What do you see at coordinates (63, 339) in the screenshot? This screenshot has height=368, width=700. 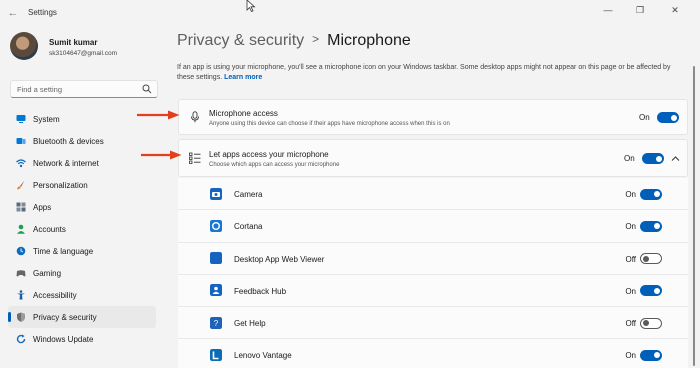 I see `sidebar-item-label: Windows Update` at bounding box center [63, 339].